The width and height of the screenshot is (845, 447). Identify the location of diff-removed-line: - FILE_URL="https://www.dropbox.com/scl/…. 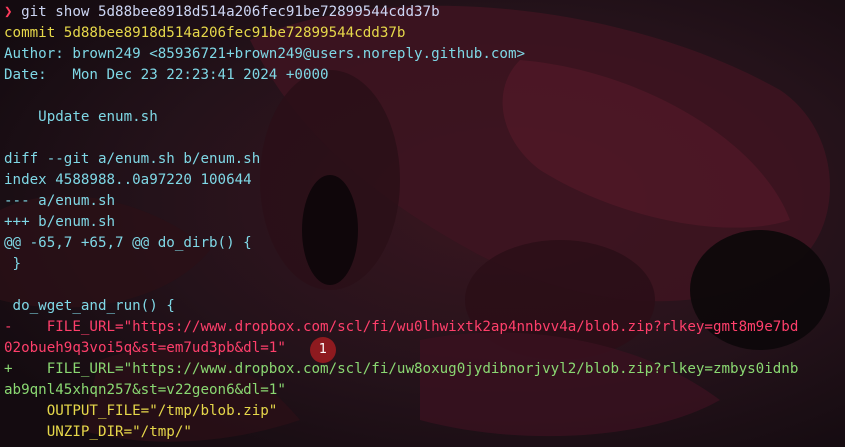
(401, 327).